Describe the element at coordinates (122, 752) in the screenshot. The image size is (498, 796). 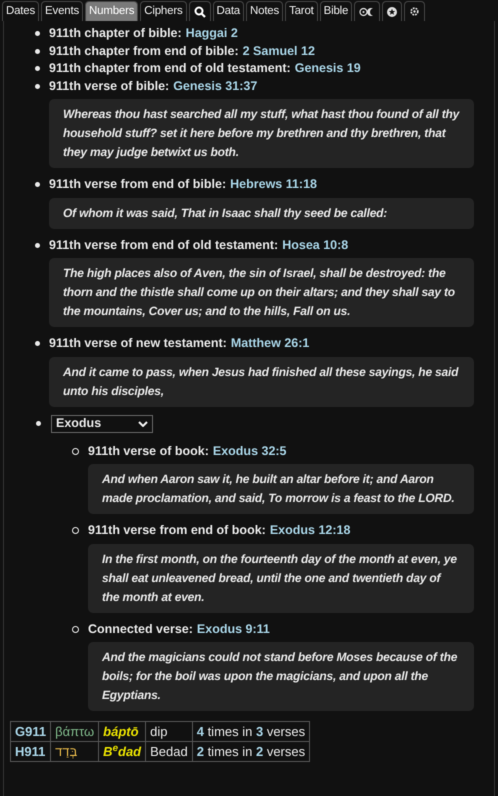
I see `transliteration: B$^{e}$dad` at that location.